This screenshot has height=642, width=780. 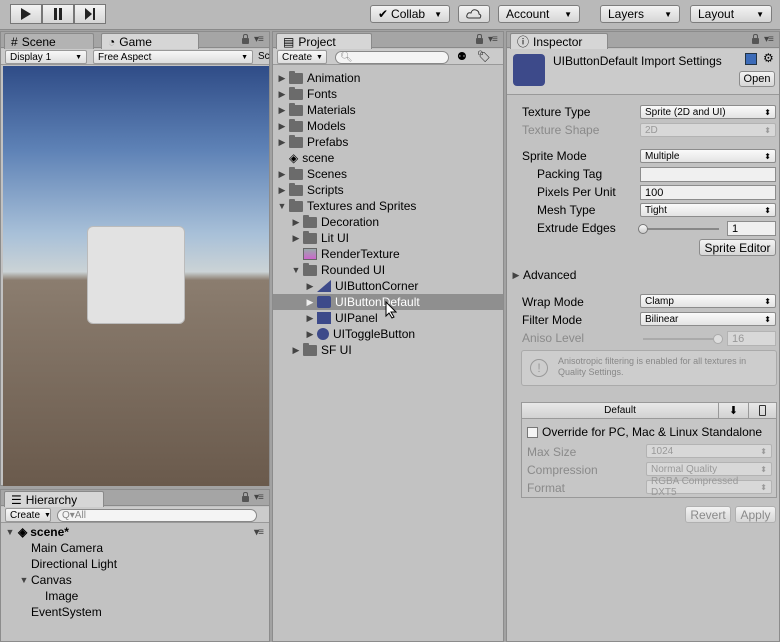 What do you see at coordinates (388, 94) in the screenshot?
I see `project-item: ▶ Fonts` at bounding box center [388, 94].